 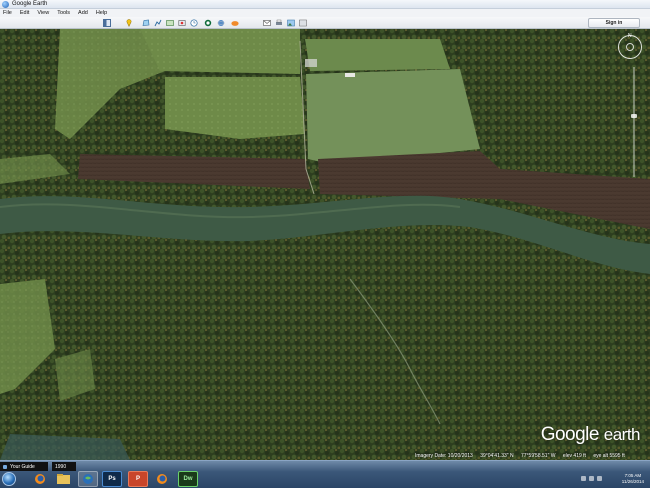 What do you see at coordinates (574, 456) in the screenshot?
I see `elevation-readout: elev 419 ft` at bounding box center [574, 456].